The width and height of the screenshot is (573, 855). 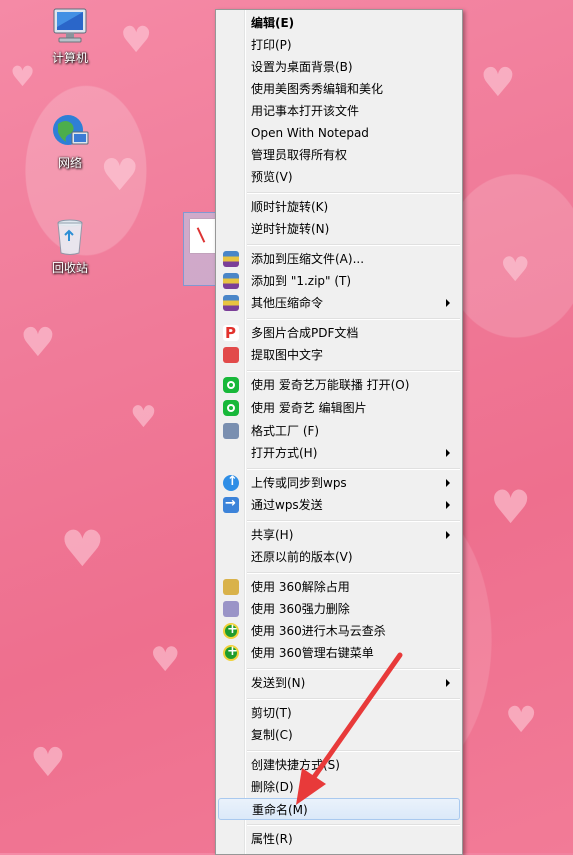 I want to click on menu-item-meitu-edit: 使用美图秀秀编辑和美化, so click(x=339, y=89).